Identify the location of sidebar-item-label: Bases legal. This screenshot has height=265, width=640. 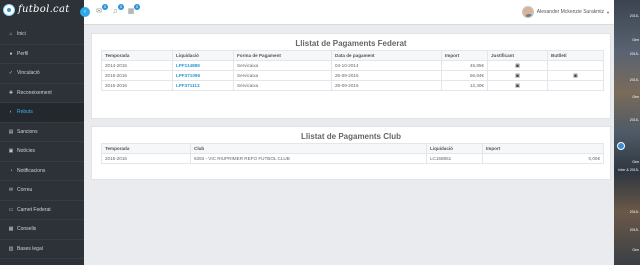
(30, 248).